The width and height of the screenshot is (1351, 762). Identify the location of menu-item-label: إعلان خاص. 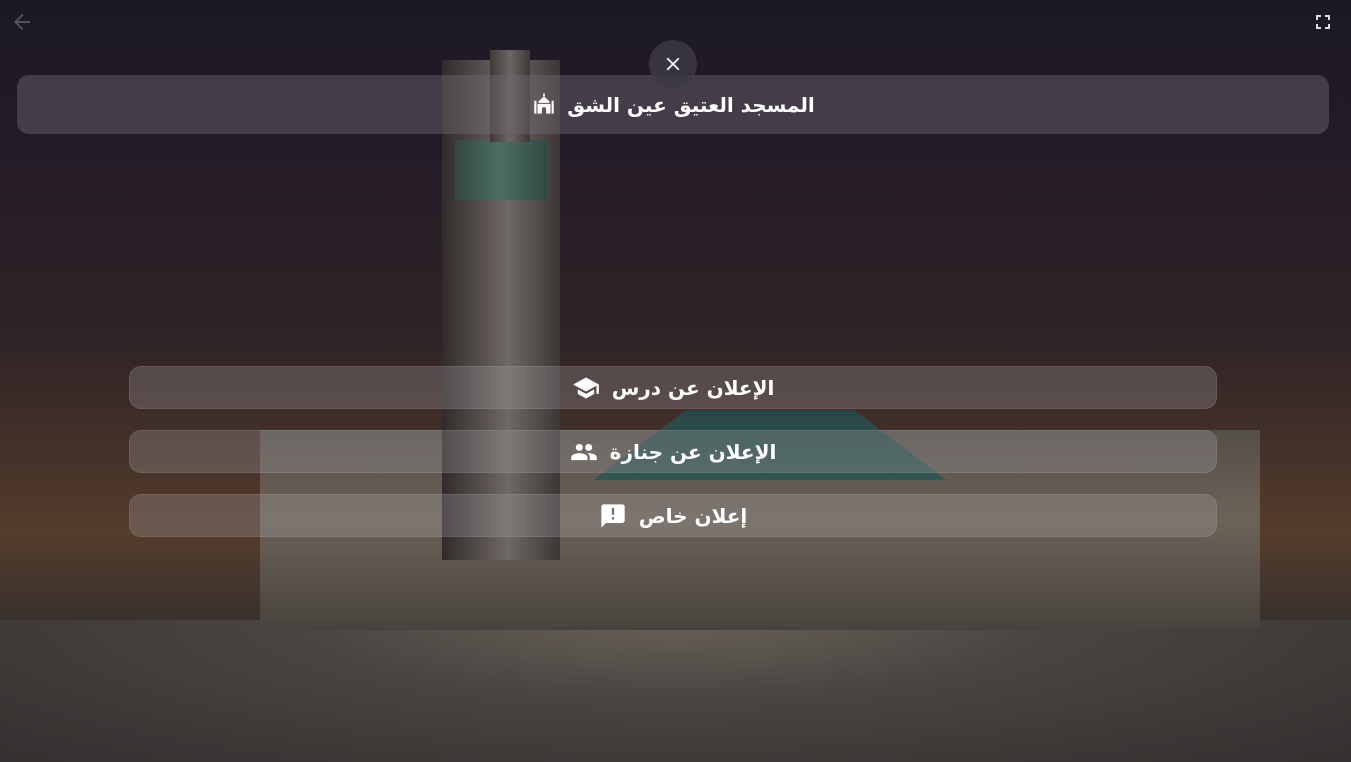
(693, 515).